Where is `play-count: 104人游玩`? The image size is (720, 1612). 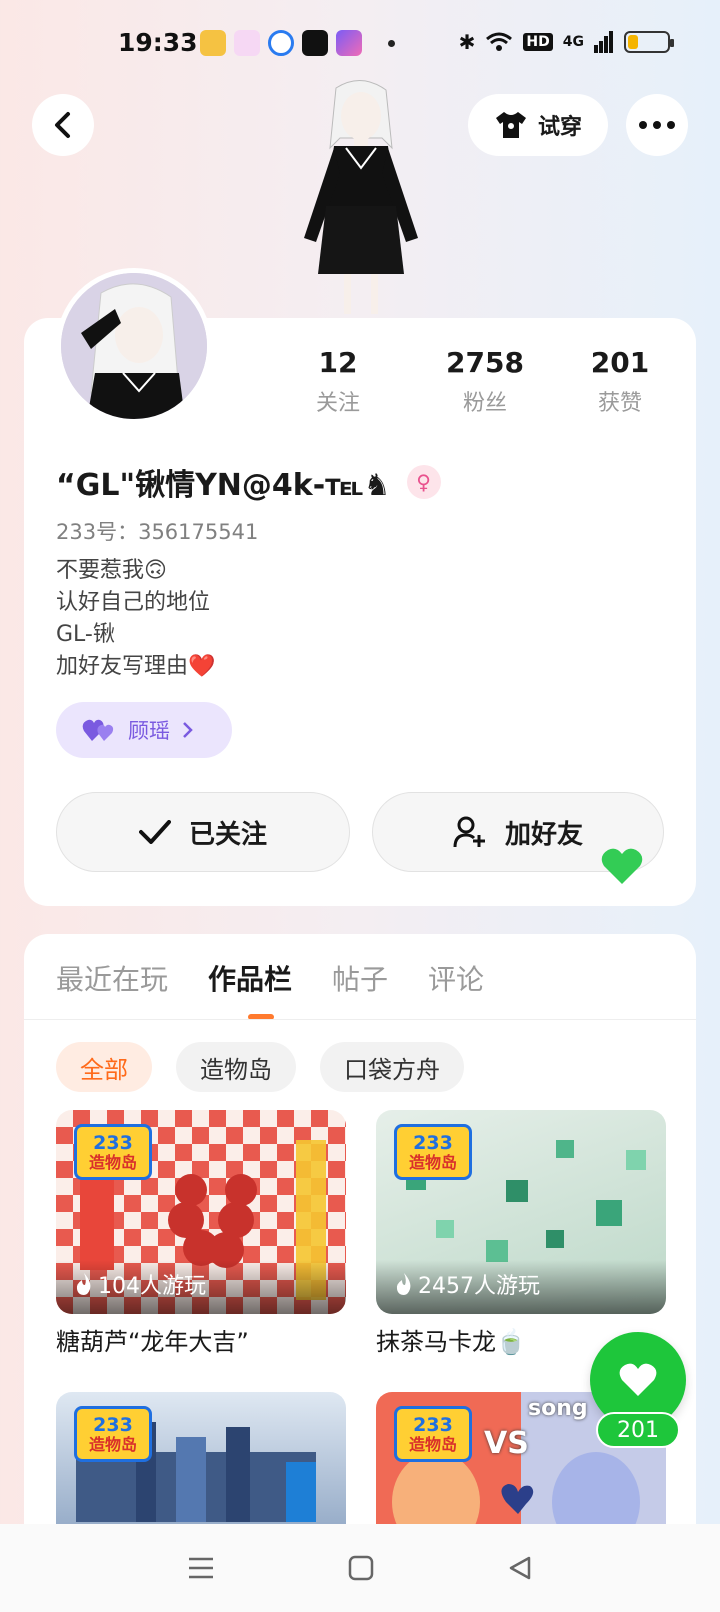 play-count: 104人游玩 is located at coordinates (140, 1284).